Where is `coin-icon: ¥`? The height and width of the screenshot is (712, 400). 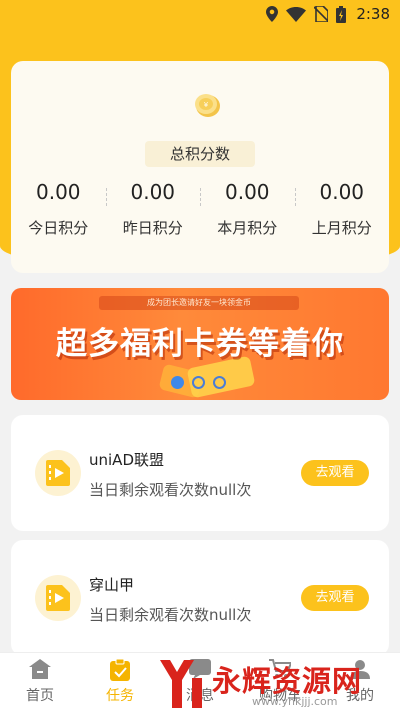 coin-icon: ¥ is located at coordinates (207, 105).